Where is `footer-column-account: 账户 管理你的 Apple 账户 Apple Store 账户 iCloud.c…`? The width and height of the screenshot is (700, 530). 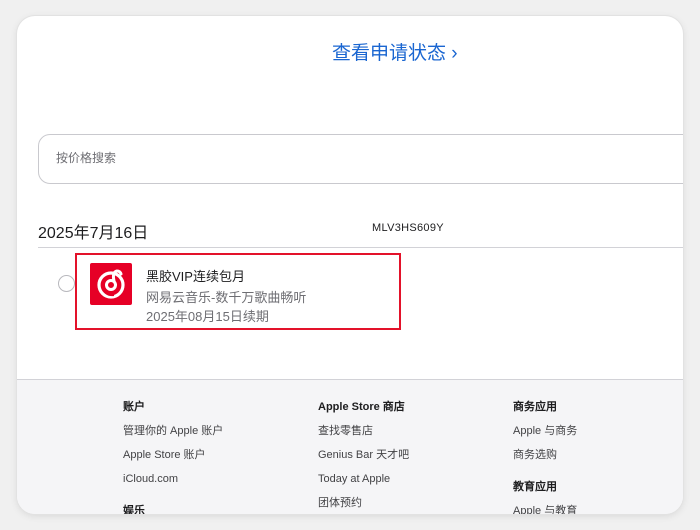
footer-column-account: 账户 管理你的 Apple 账户 Apple Store 账户 iCloud.c… is located at coordinates (173, 457).